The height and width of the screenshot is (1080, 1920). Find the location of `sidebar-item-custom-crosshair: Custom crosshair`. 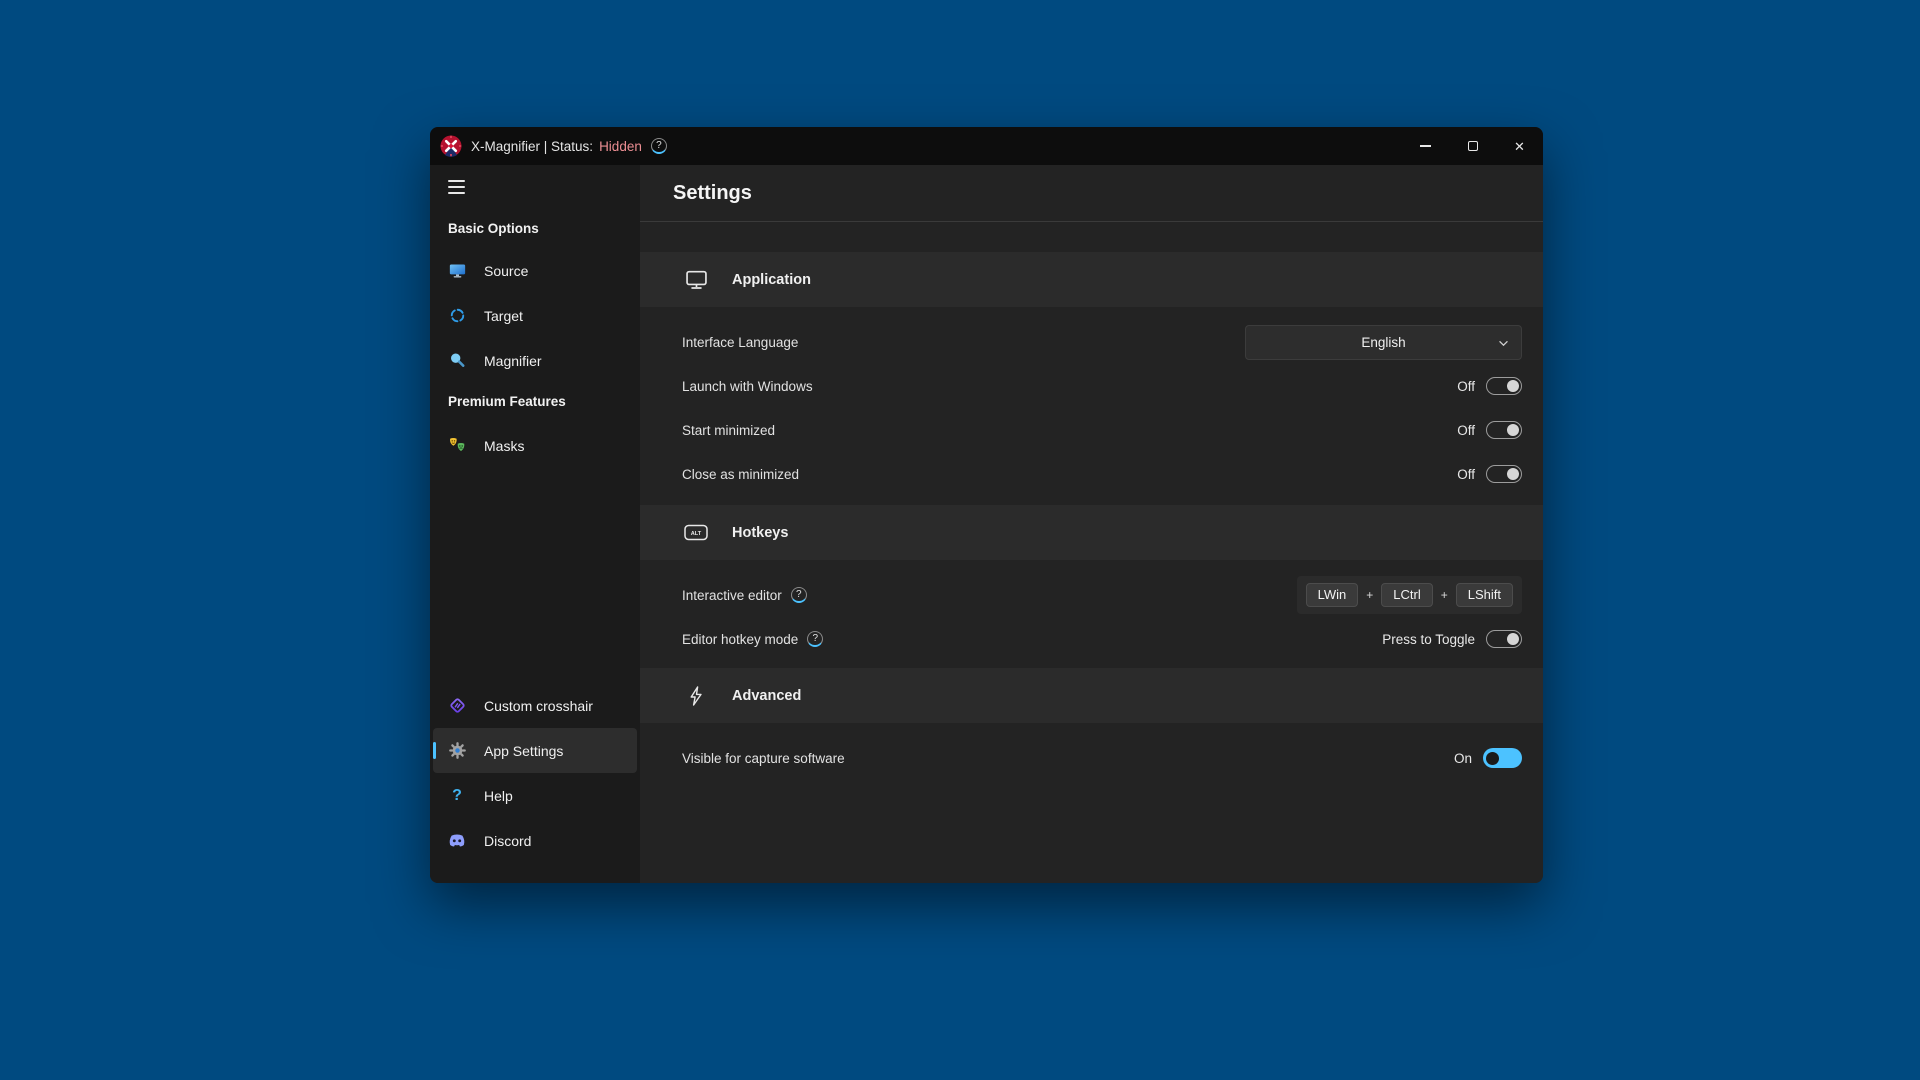

sidebar-item-custom-crosshair: Custom crosshair is located at coordinates (535, 705).